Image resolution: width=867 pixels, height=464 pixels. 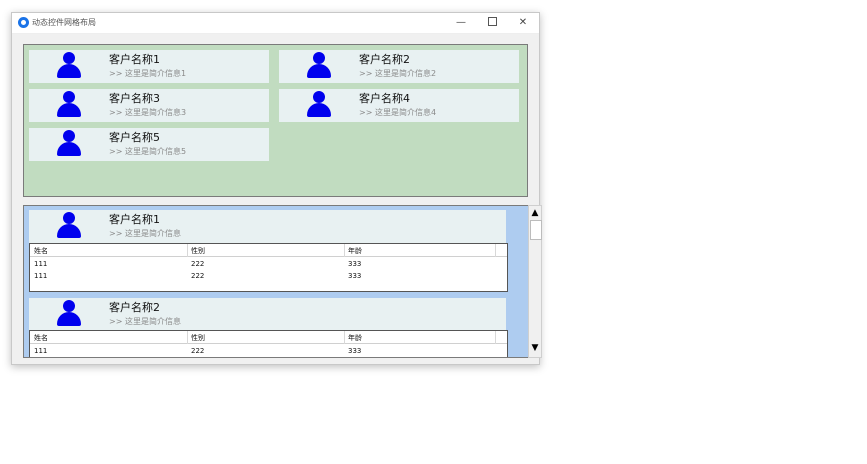 I want to click on close-button: ✕, so click(x=523, y=23).